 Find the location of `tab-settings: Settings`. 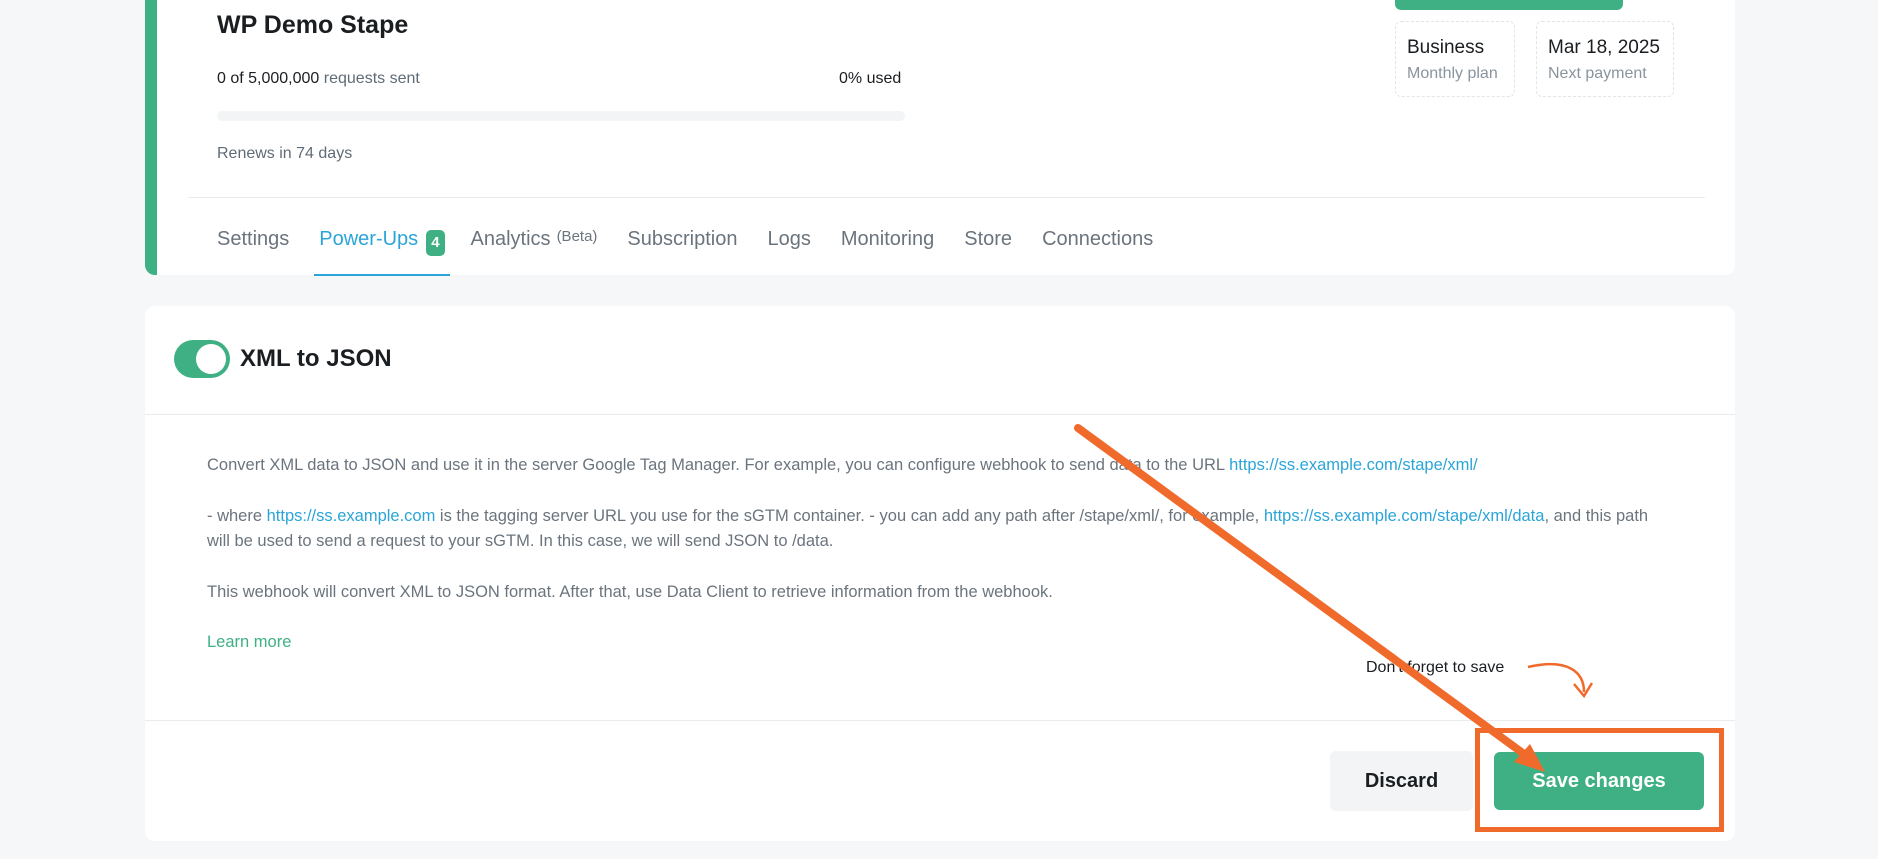

tab-settings: Settings is located at coordinates (253, 247).